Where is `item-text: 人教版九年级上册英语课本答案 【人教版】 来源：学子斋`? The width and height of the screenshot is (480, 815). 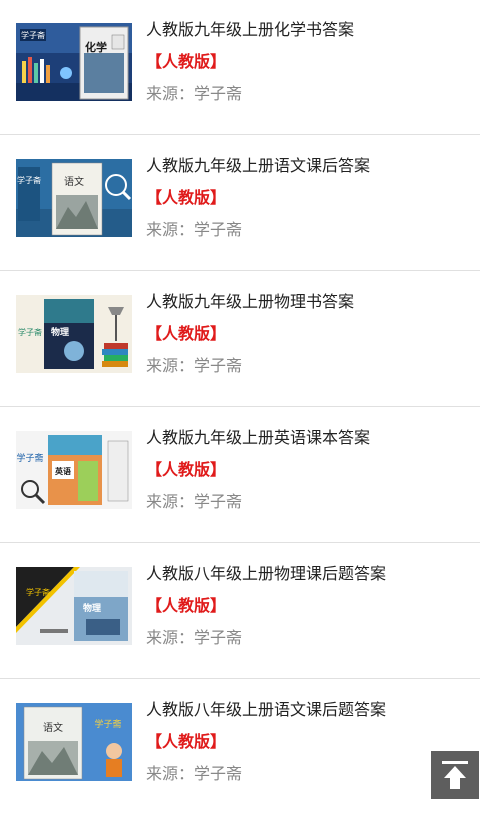 item-text: 人教版九年级上册英语课本答案 【人教版】 来源：学子斋 is located at coordinates (308, 470).